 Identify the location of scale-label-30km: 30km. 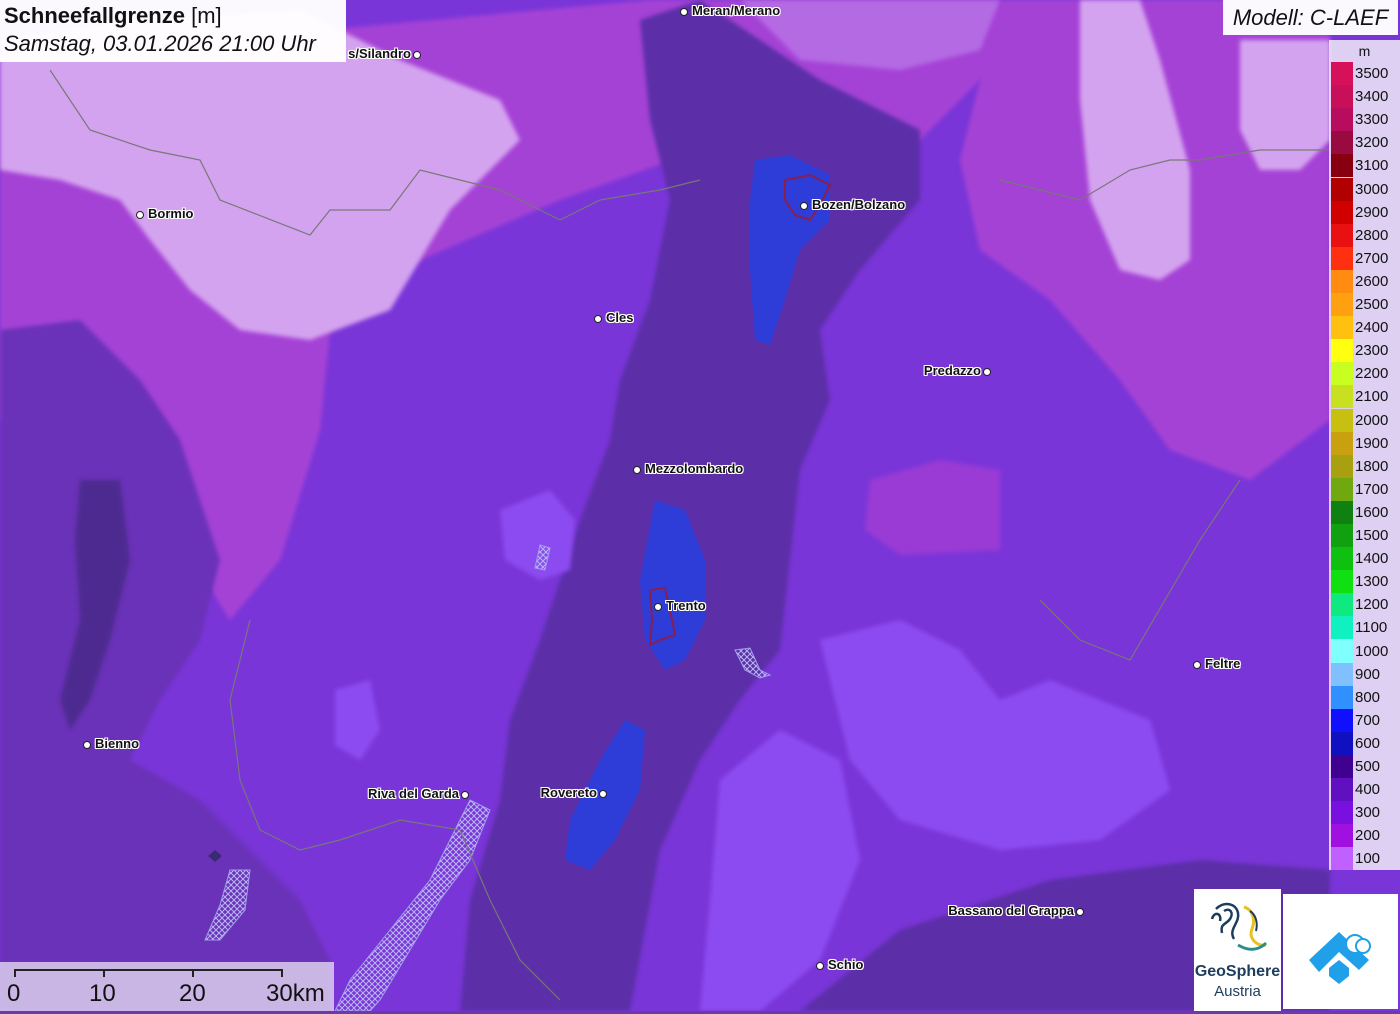
(295, 993).